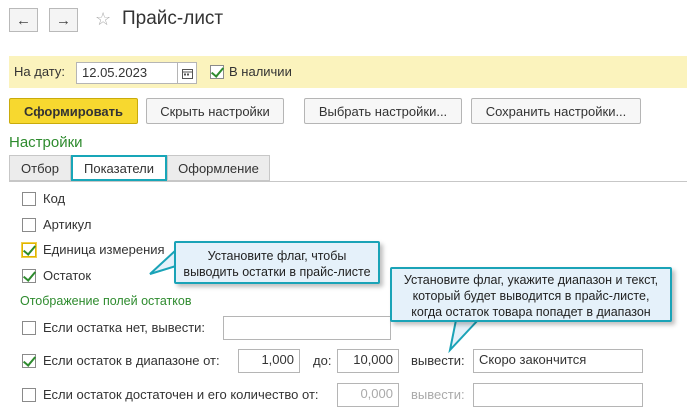  What do you see at coordinates (368, 361) in the screenshot?
I see `range-to-field: 10,000` at bounding box center [368, 361].